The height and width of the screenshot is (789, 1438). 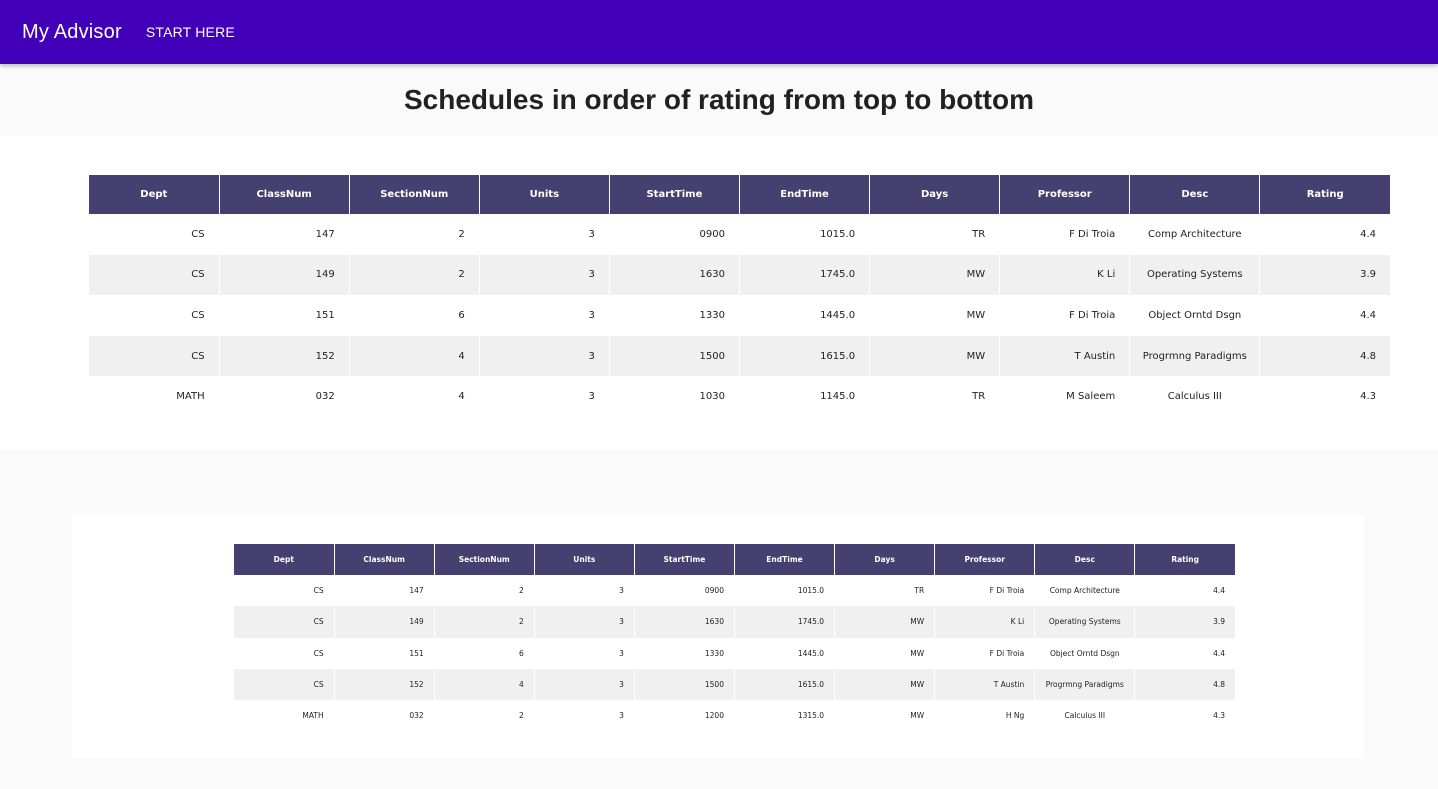 What do you see at coordinates (384, 653) in the screenshot?
I see `cell-classnum: 151` at bounding box center [384, 653].